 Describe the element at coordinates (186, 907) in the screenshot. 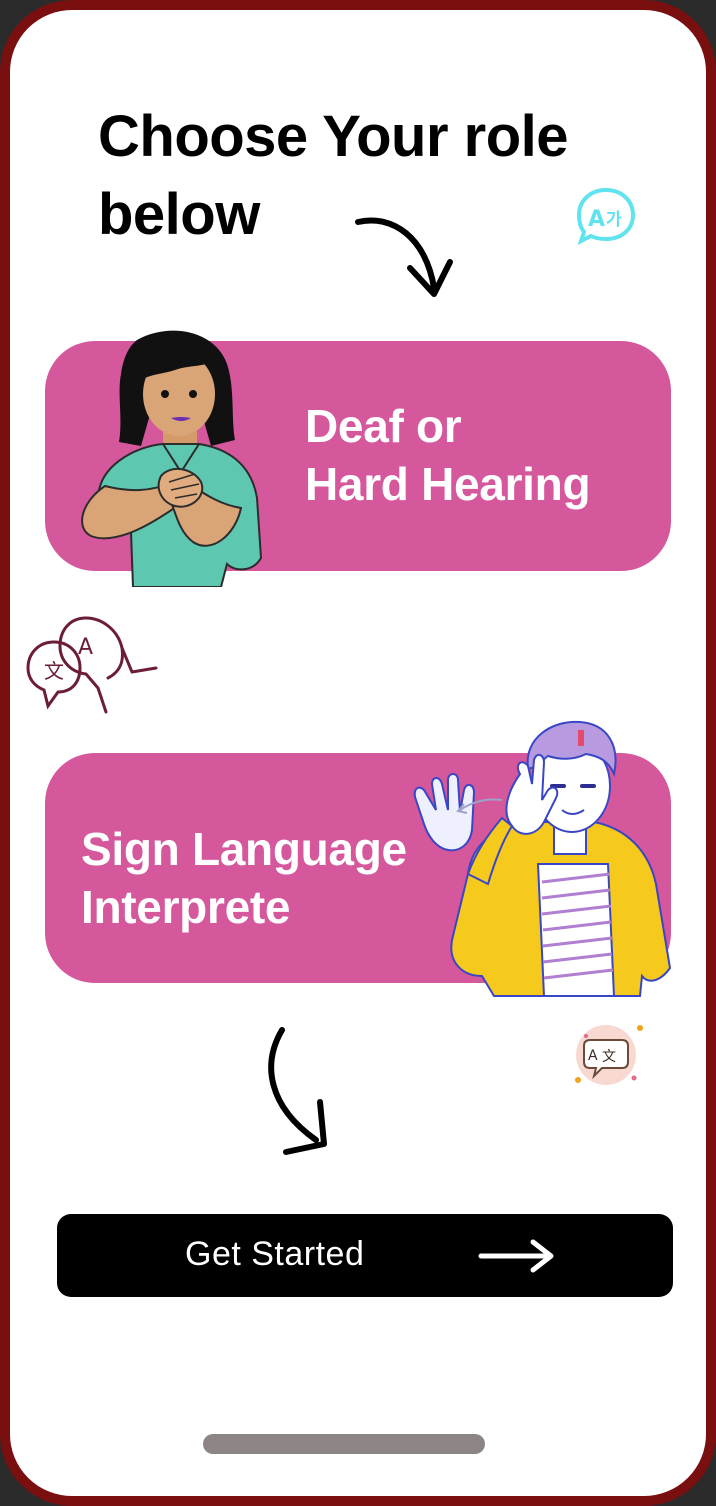

I see `role-card-interpreter-line-2: Interprete` at that location.